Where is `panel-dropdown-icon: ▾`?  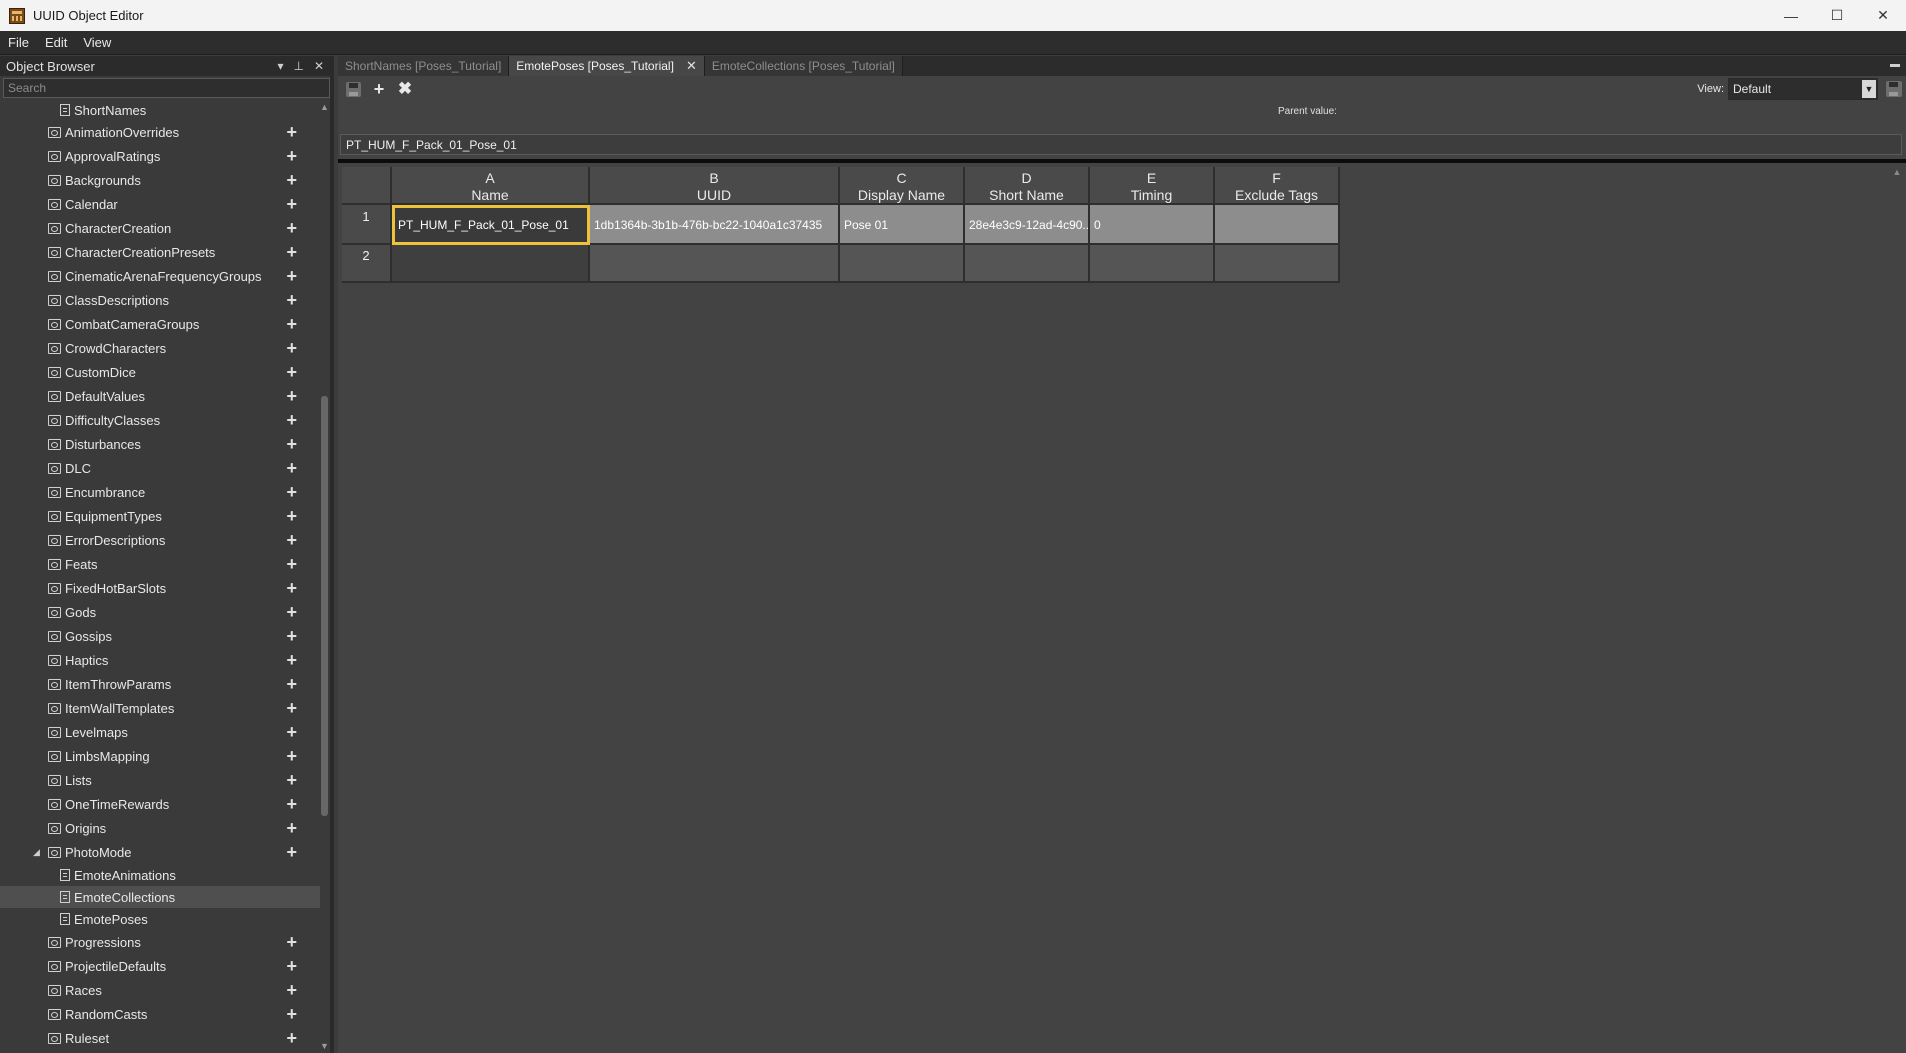
panel-dropdown-icon: ▾ is located at coordinates (280, 66).